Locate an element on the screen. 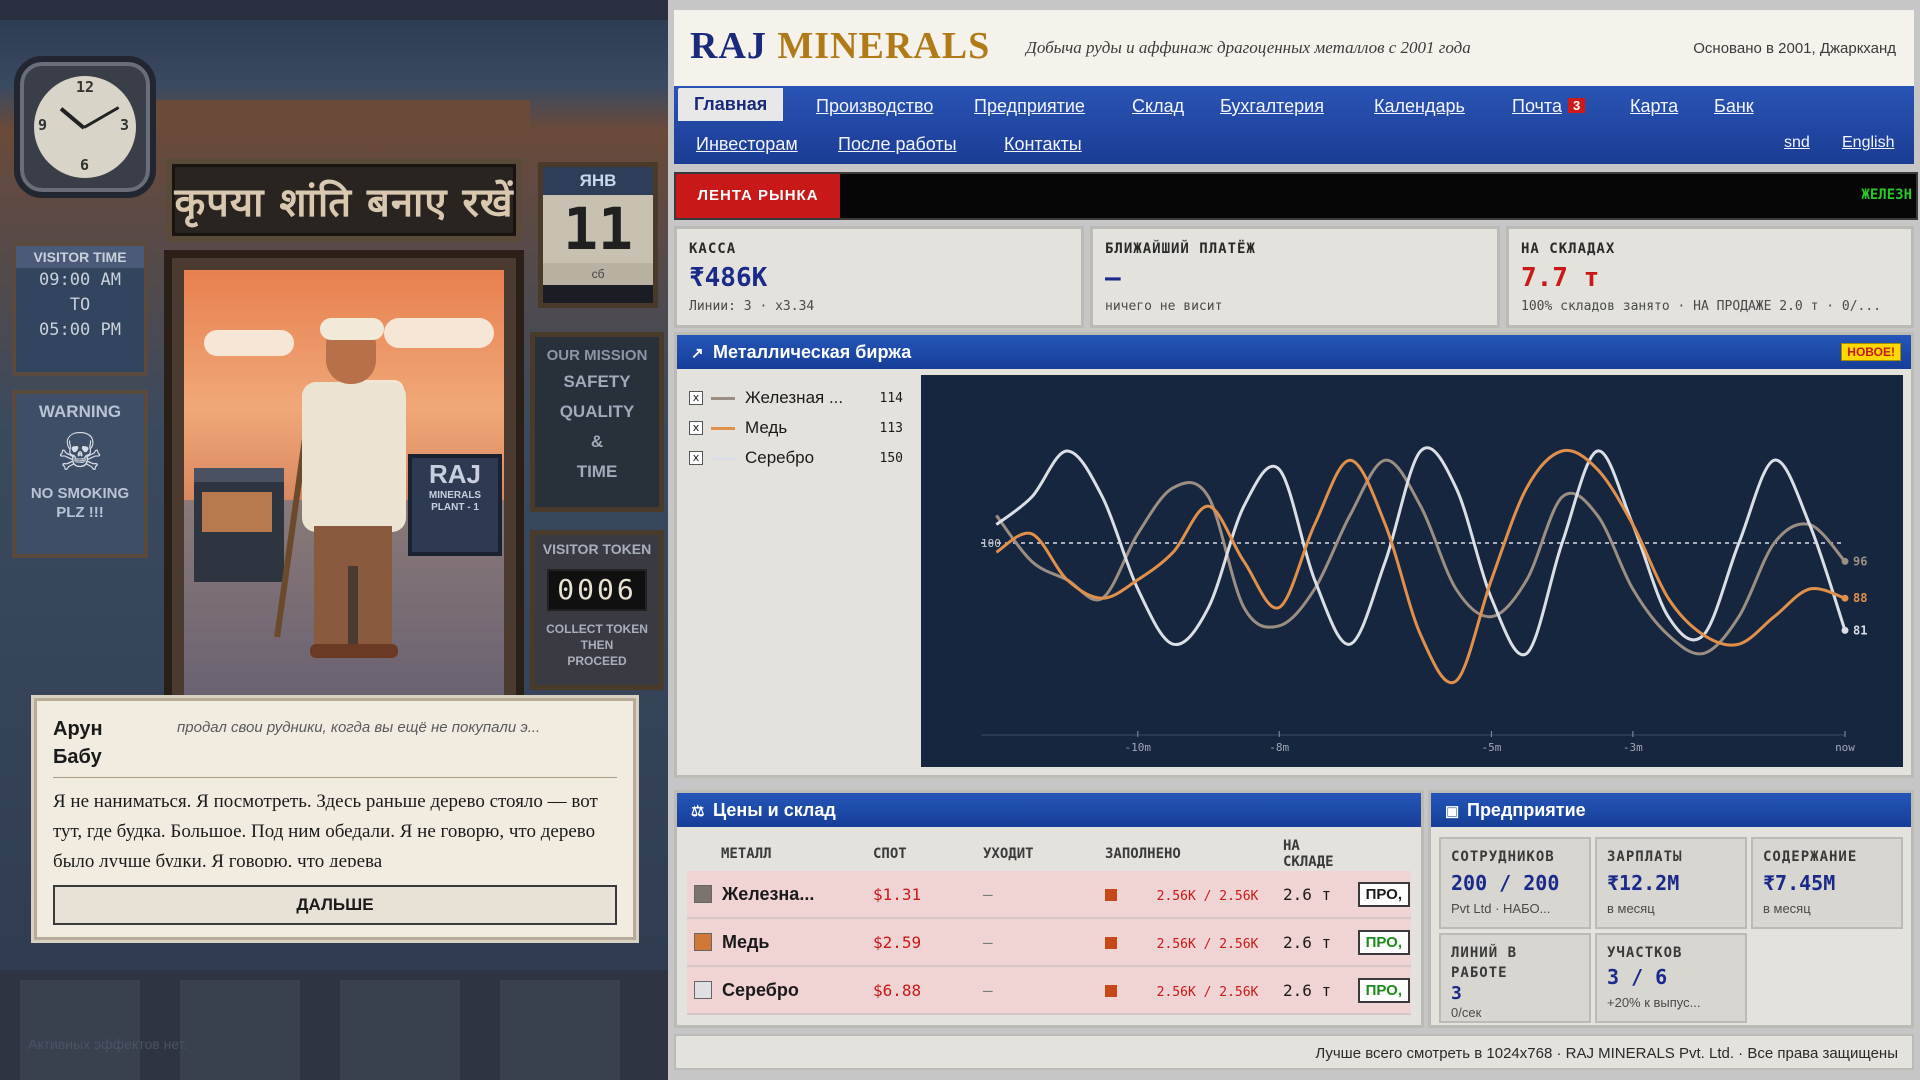 The width and height of the screenshot is (1920, 1080). warehouse-title: НА СКЛАДАХ is located at coordinates (1568, 249).